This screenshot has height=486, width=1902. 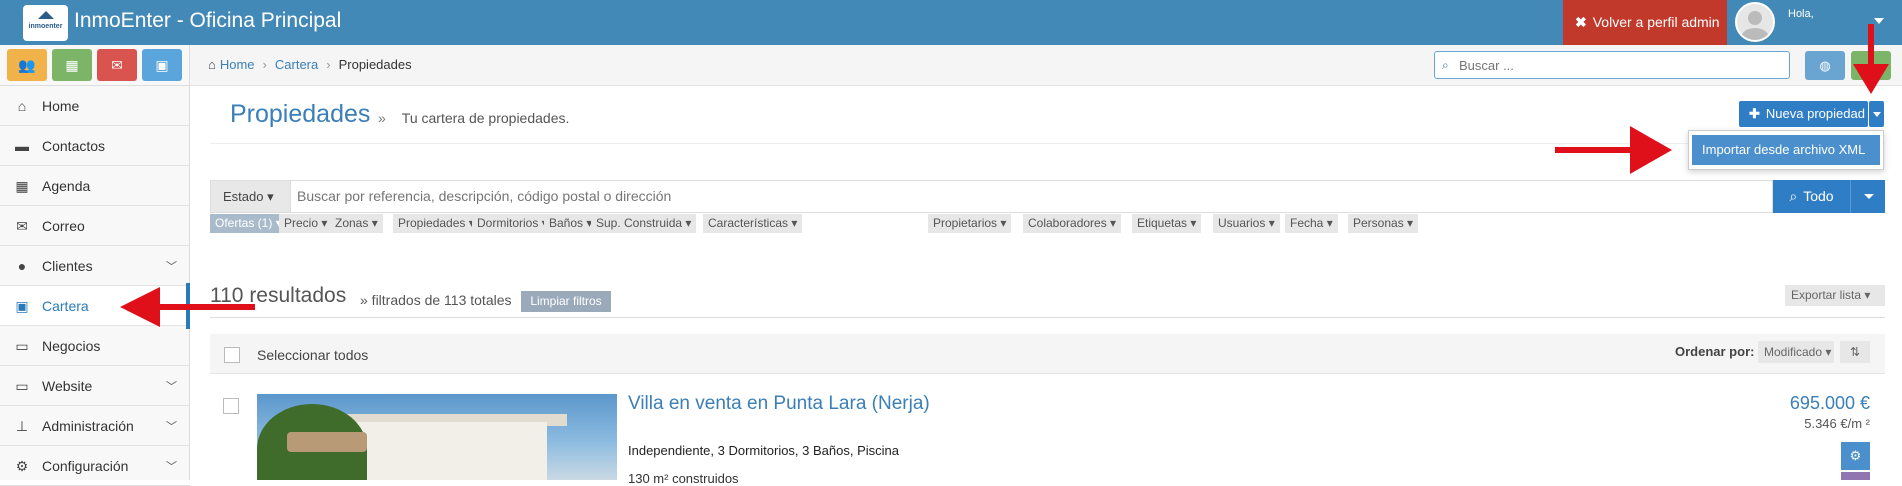 I want to click on order-by-dropdown: Modificado ▾, so click(x=1796, y=352).